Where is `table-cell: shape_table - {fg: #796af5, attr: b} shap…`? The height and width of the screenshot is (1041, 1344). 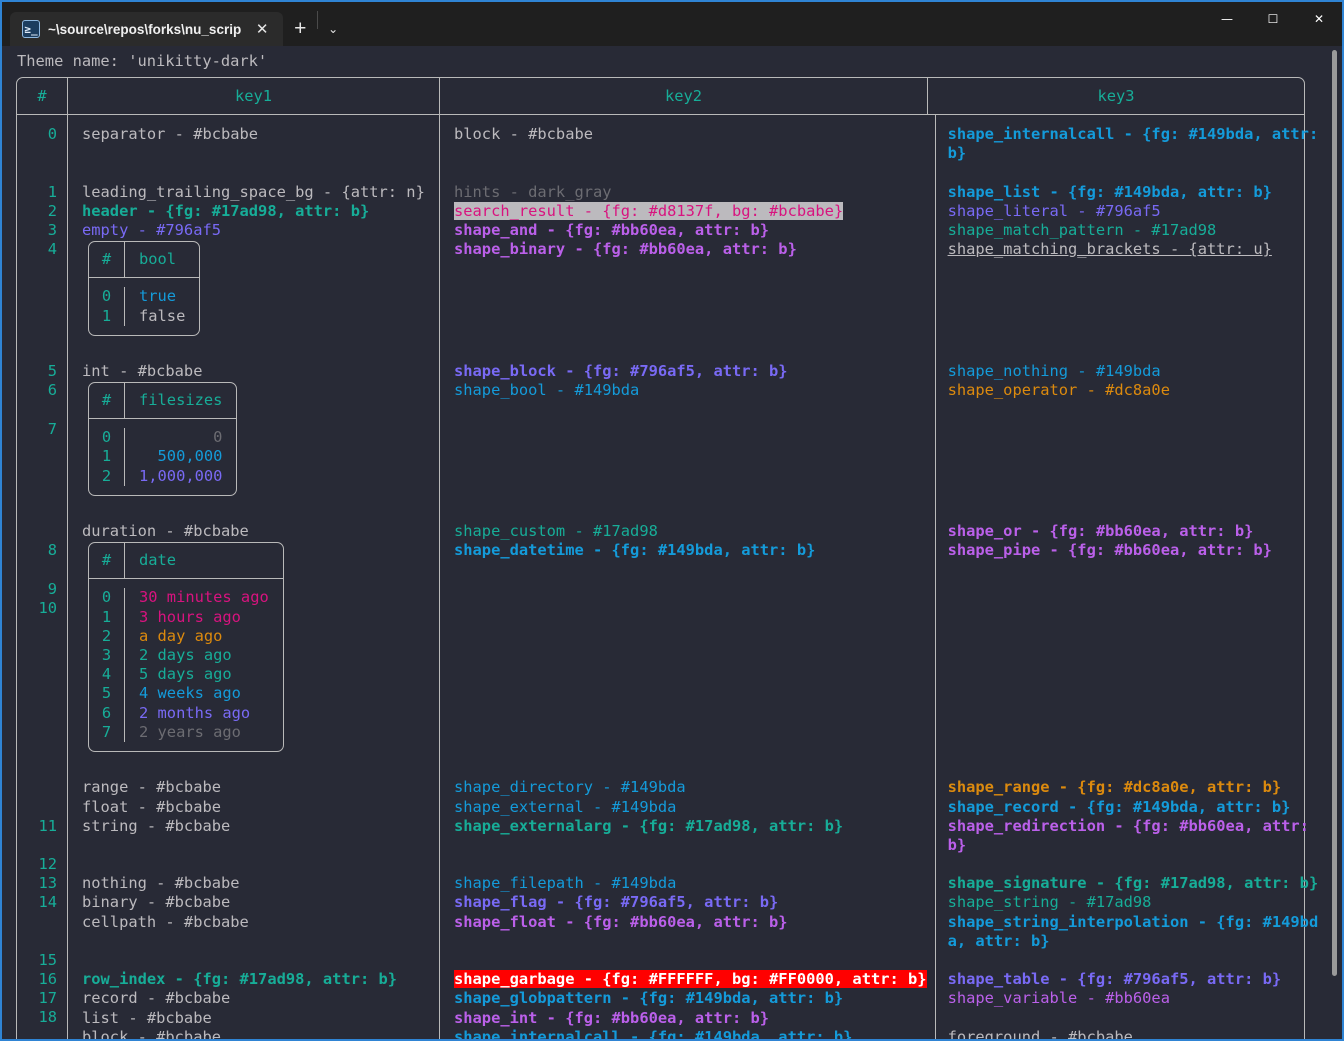 table-cell: shape_table - {fg: #796af5, attr: b} shap… is located at coordinates (1133, 1004).